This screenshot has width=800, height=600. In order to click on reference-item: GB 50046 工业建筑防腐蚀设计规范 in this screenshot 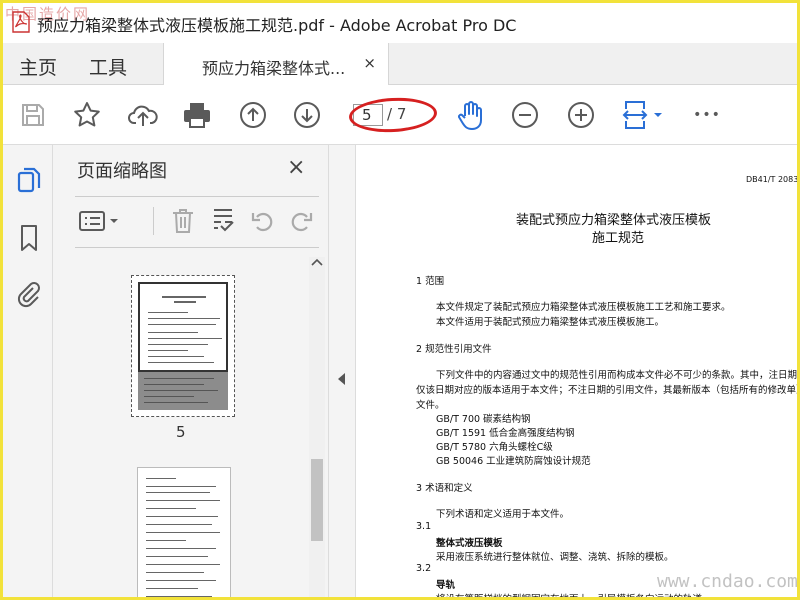, I will do `click(513, 461)`.